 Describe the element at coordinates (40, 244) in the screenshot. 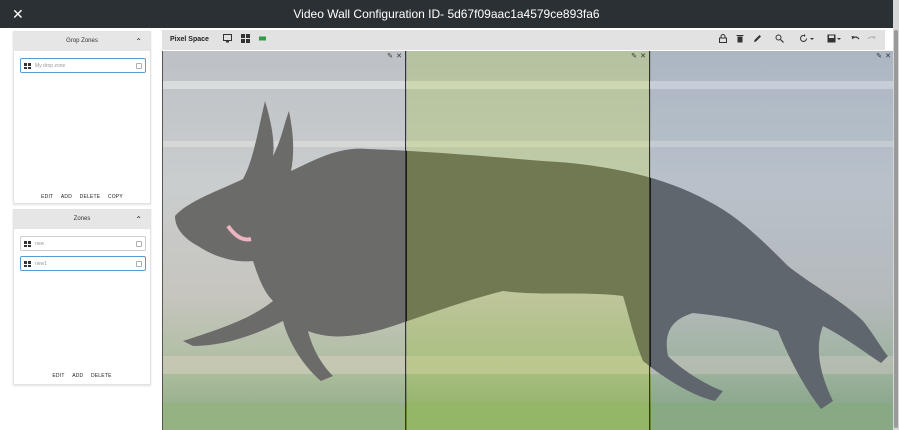

I see `zone-label: new` at that location.